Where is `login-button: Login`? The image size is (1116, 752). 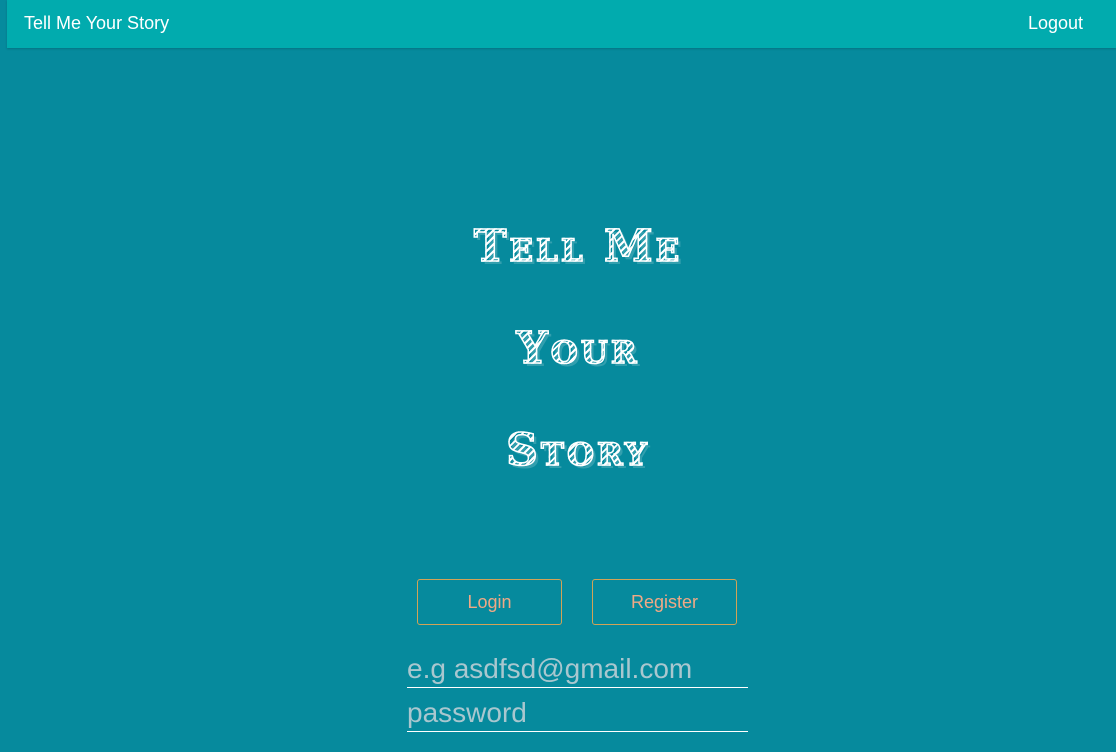
login-button: Login is located at coordinates (489, 602).